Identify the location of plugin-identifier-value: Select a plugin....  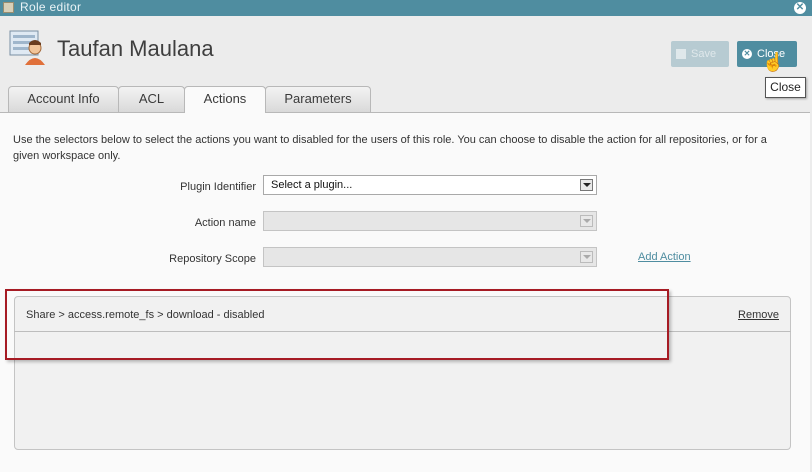
(312, 185).